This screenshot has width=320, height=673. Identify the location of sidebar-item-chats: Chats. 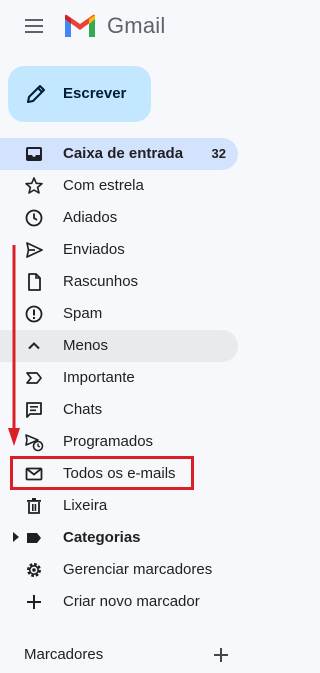
(119, 410).